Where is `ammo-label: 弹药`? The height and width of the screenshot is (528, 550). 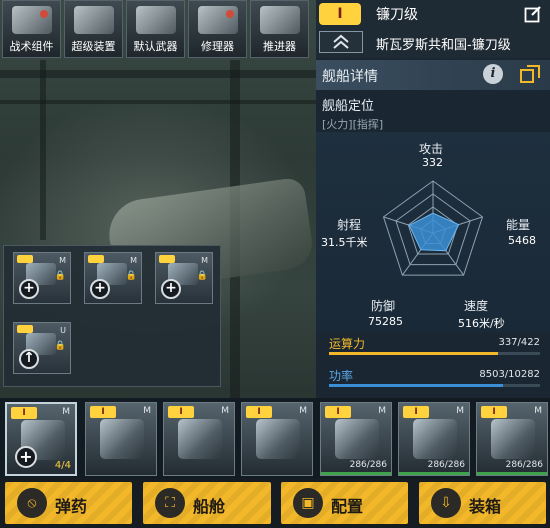
ammo-label: 弹药 is located at coordinates (71, 506).